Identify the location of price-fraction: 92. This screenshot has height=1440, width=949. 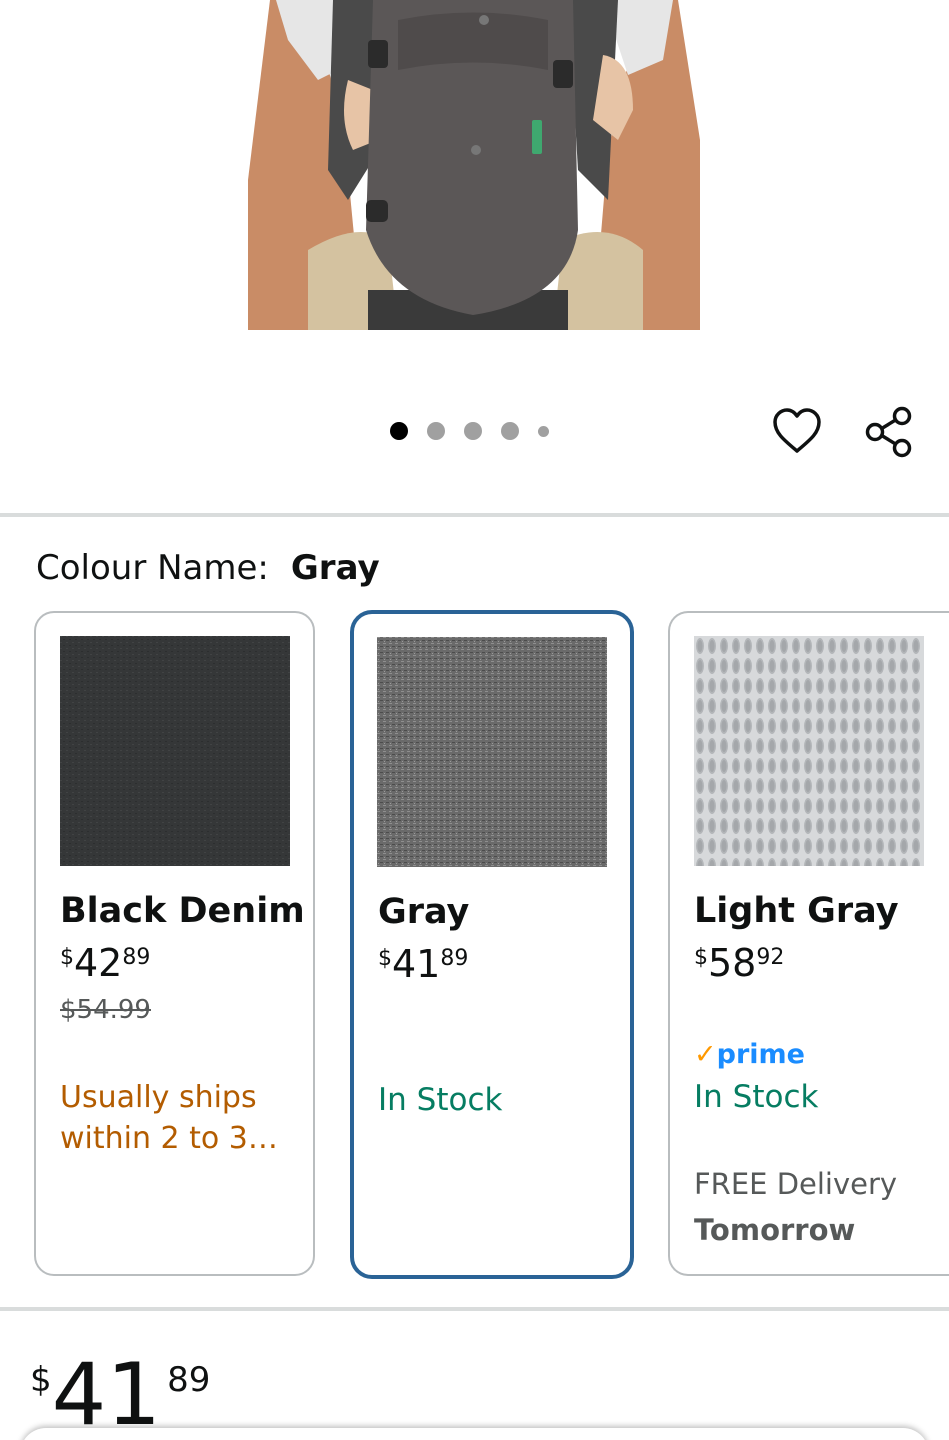
(770, 957).